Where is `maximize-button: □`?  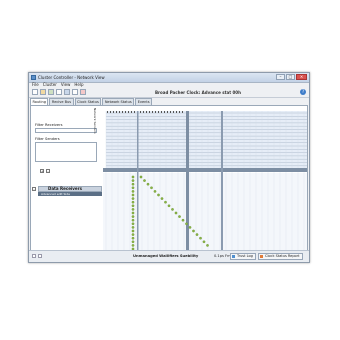 maximize-button: □ is located at coordinates (290, 77).